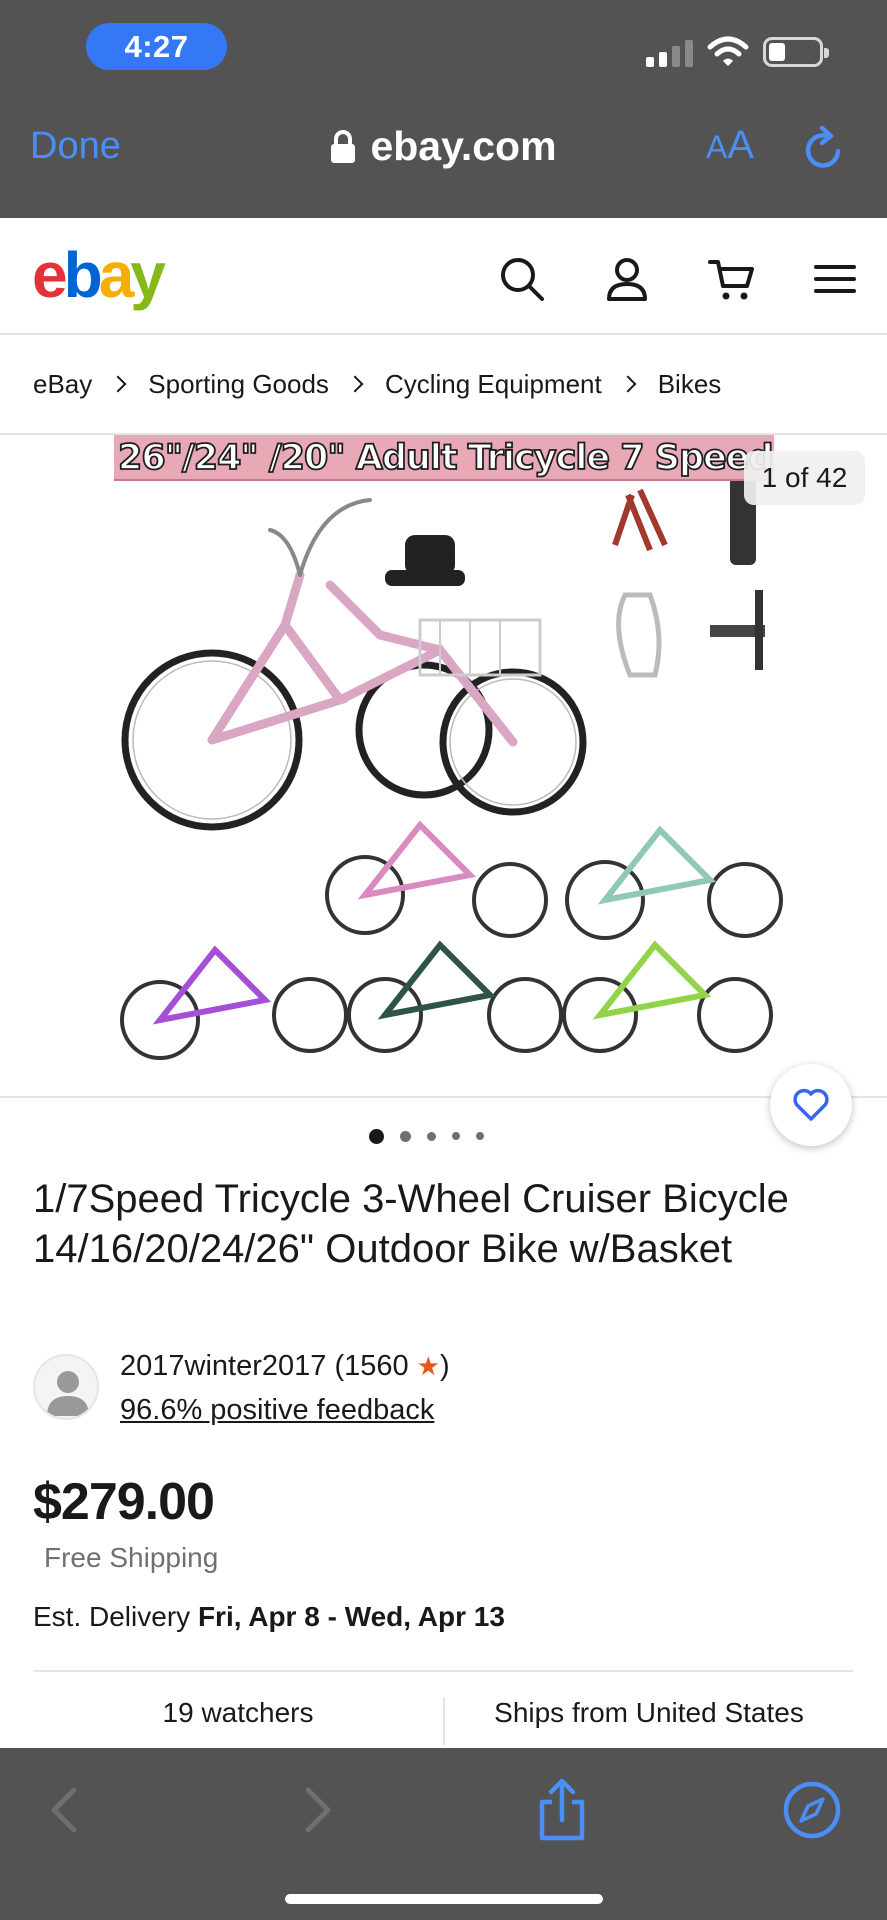 The width and height of the screenshot is (887, 1920). What do you see at coordinates (131, 1557) in the screenshot?
I see `shipping-cost: Free Shipping` at bounding box center [131, 1557].